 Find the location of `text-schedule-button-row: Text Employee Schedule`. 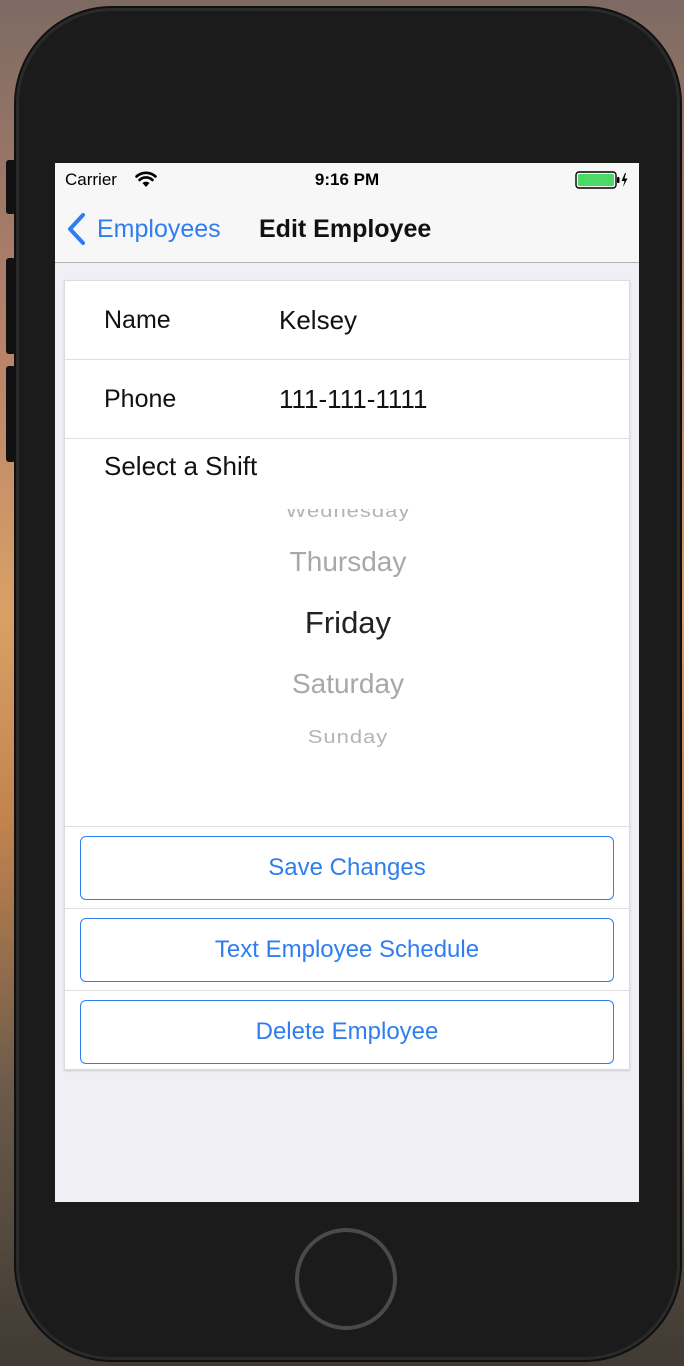

text-schedule-button-row: Text Employee Schedule is located at coordinates (347, 950).